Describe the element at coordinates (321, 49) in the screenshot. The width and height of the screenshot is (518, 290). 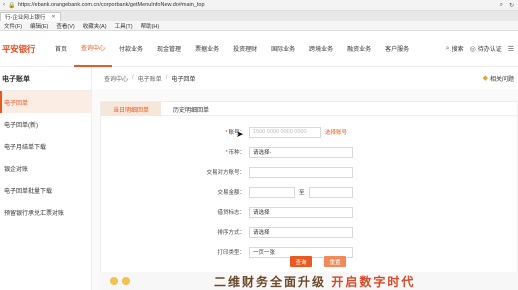
I see `nav-cross-border: 跨境业务` at that location.